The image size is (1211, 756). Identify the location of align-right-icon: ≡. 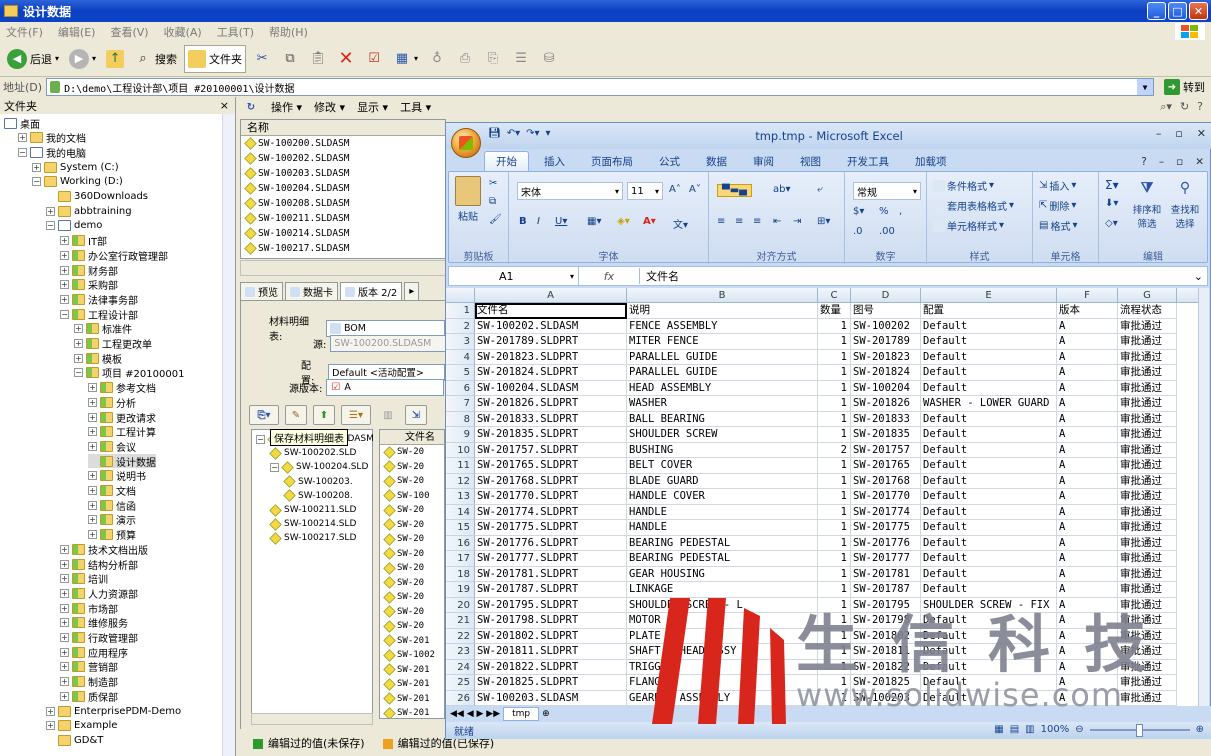
(757, 221).